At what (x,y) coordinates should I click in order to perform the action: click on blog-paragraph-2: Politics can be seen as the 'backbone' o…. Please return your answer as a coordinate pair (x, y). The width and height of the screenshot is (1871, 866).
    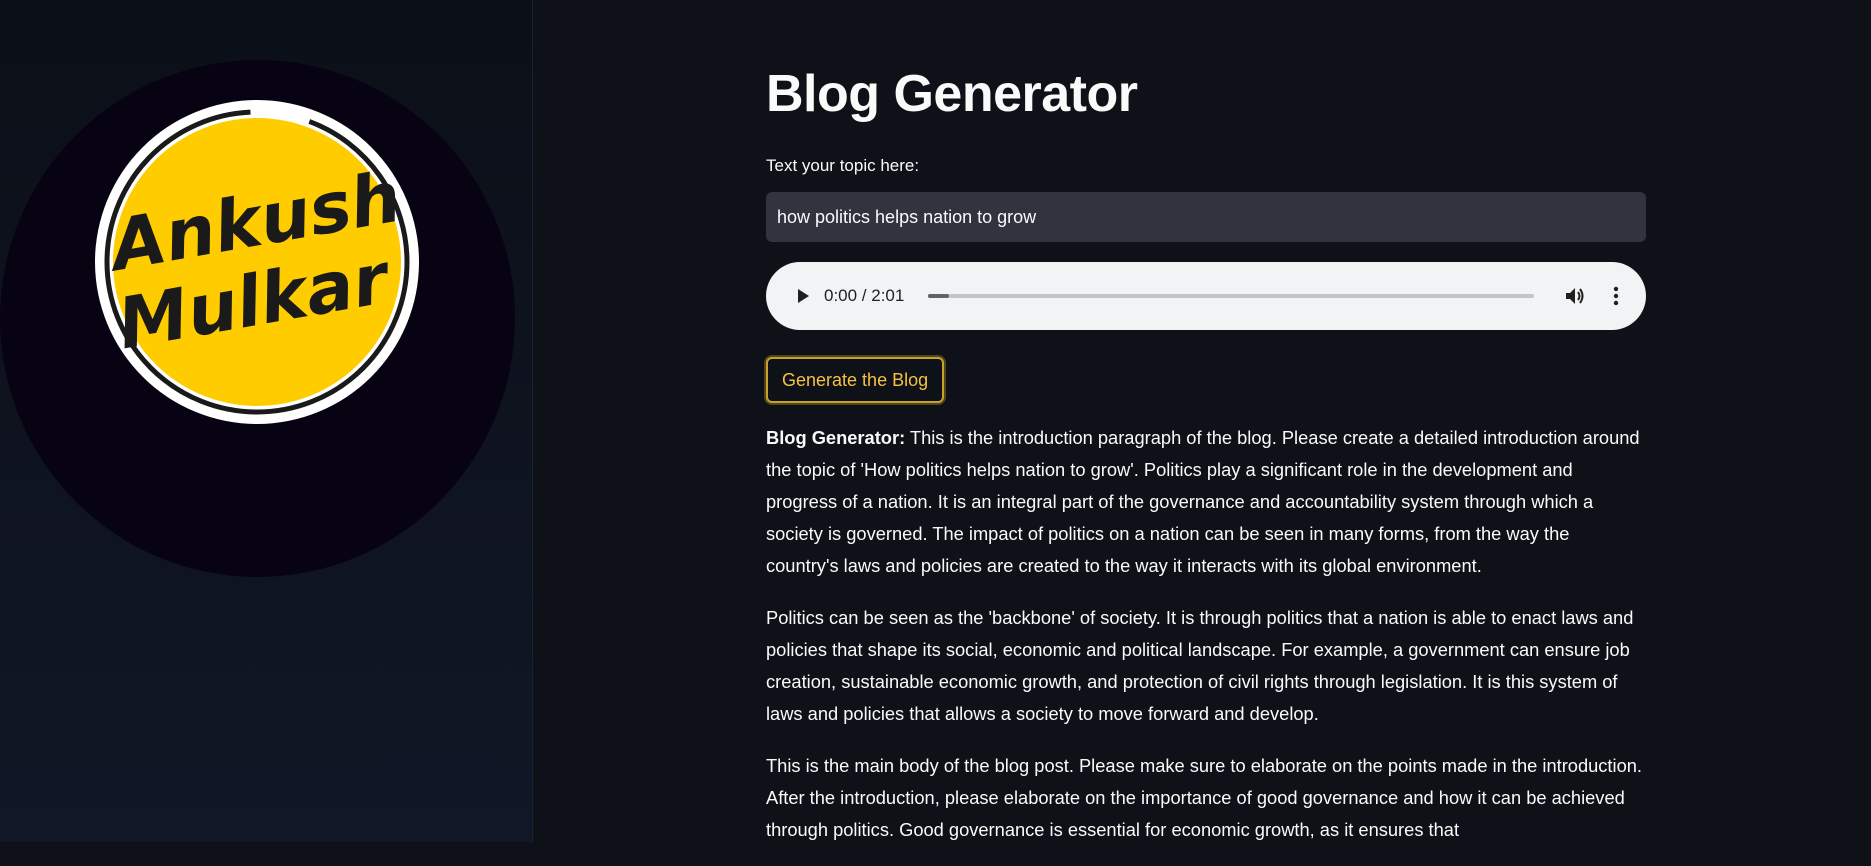
    Looking at the image, I should click on (1200, 665).